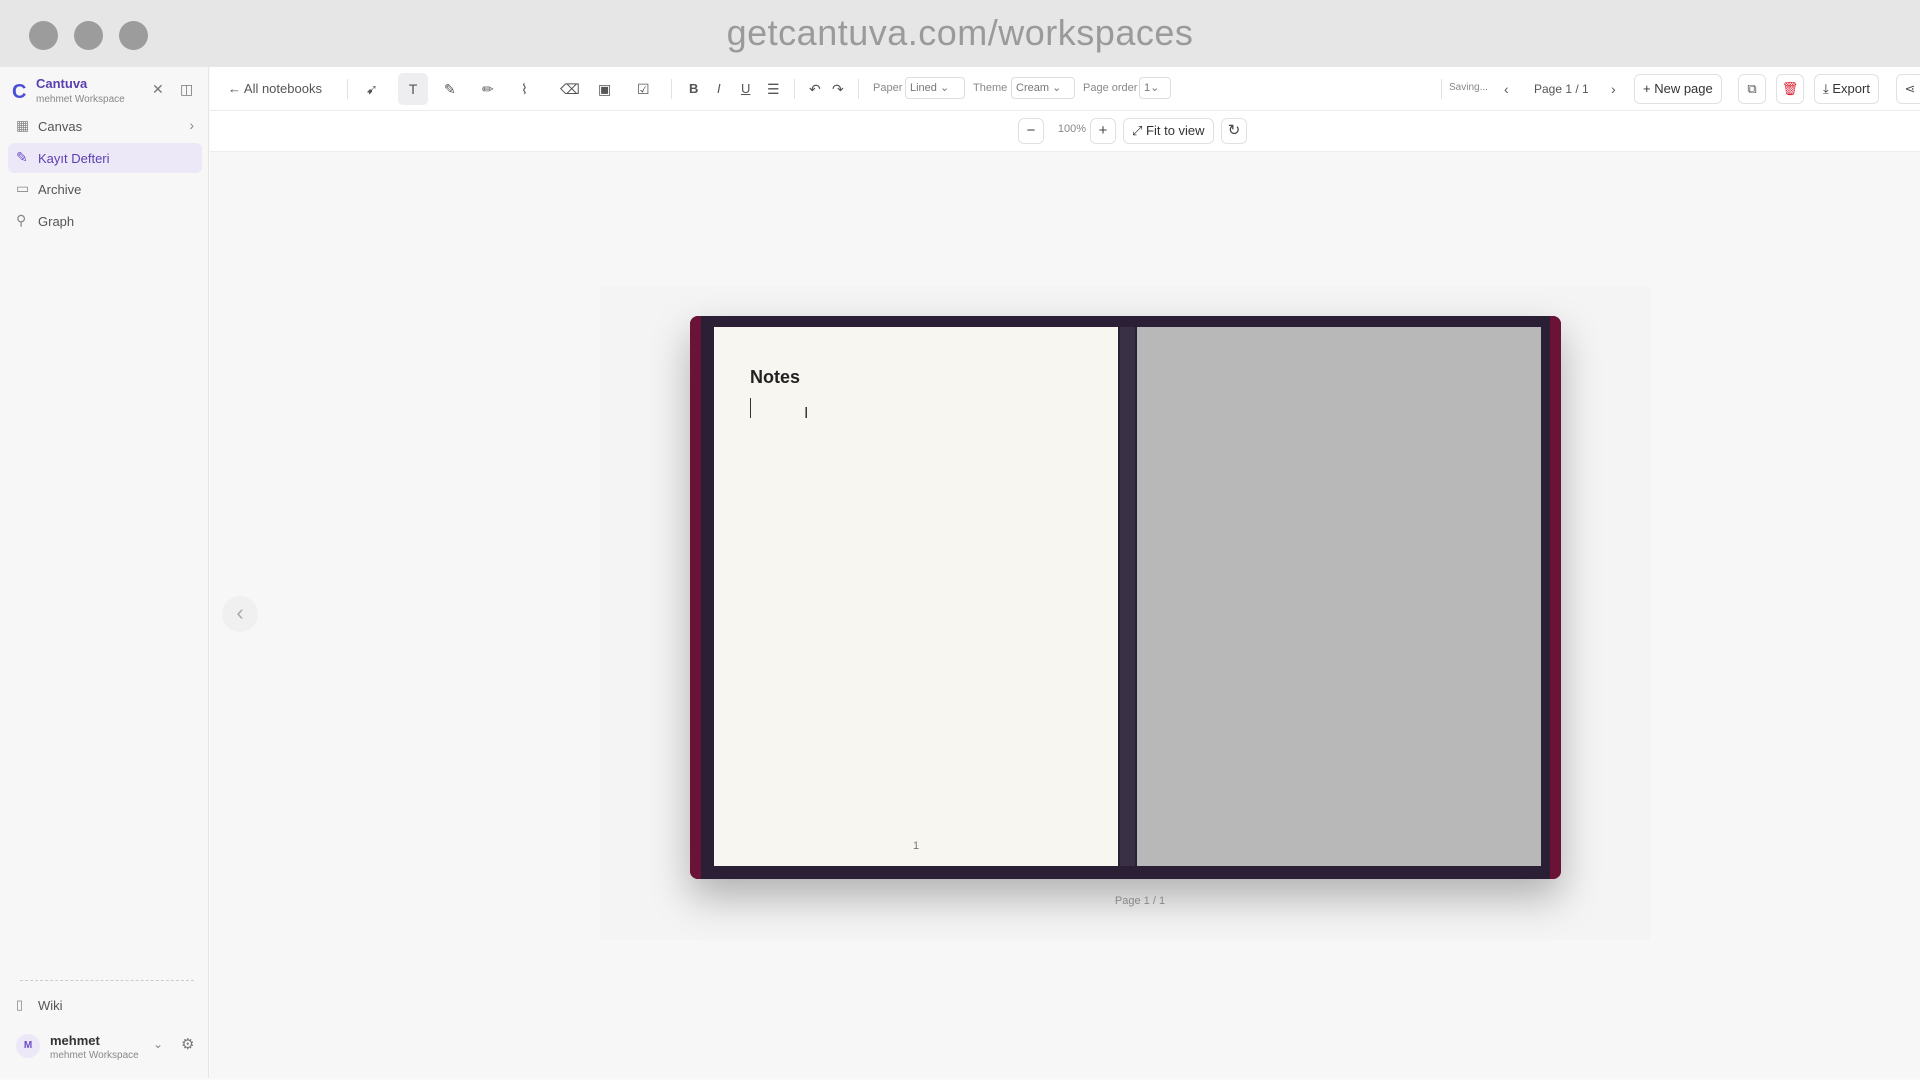  What do you see at coordinates (19, 92) in the screenshot?
I see `brand-logo: C` at bounding box center [19, 92].